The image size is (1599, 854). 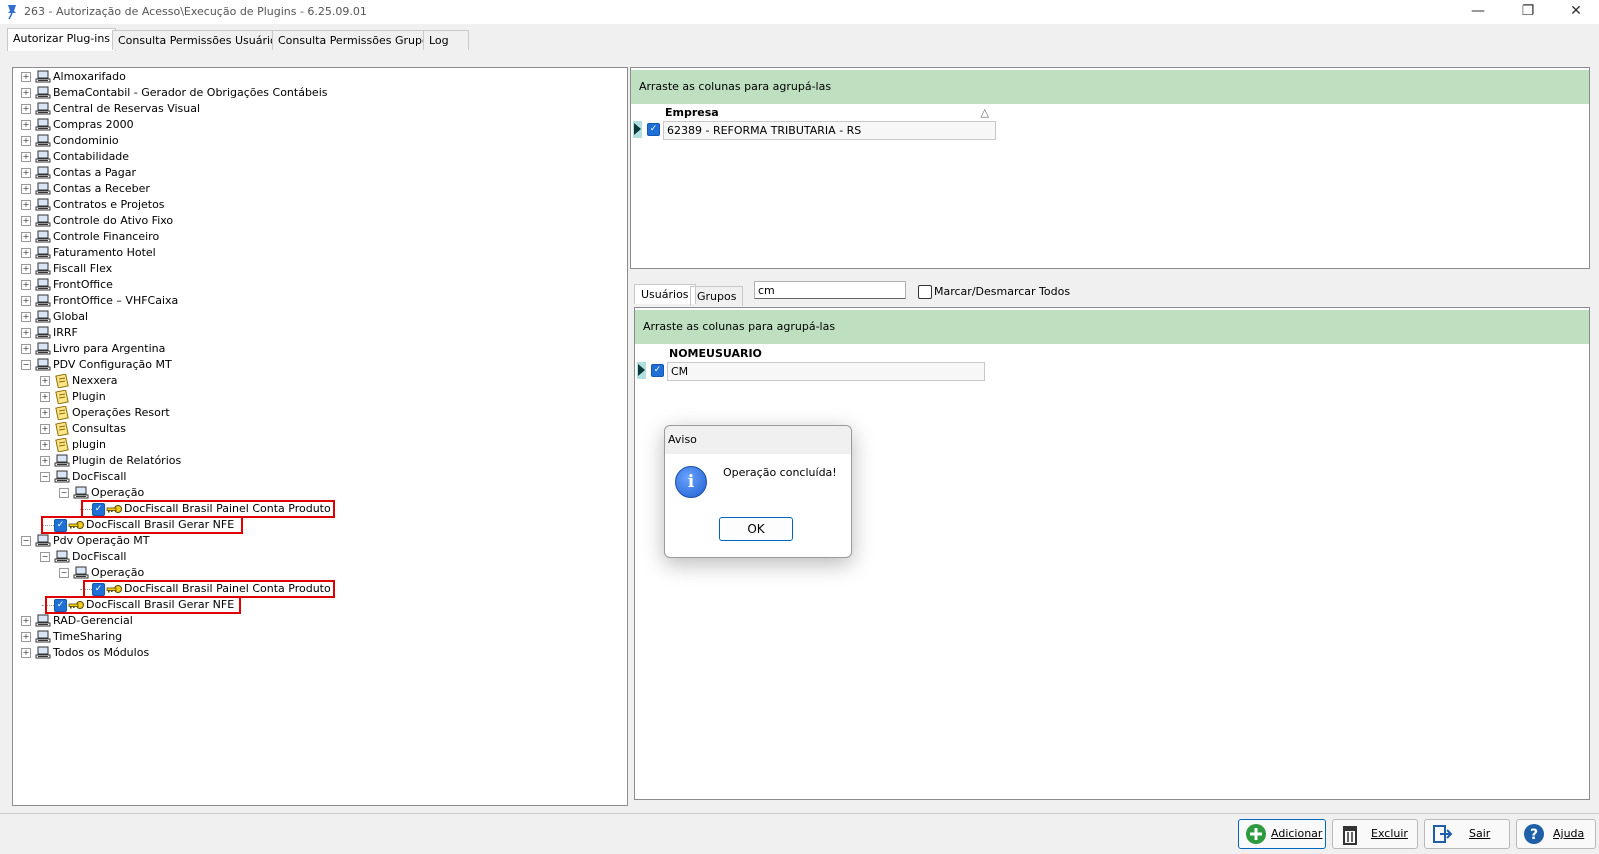 What do you see at coordinates (126, 461) in the screenshot?
I see `tree-node: Plugin de Relatórios` at bounding box center [126, 461].